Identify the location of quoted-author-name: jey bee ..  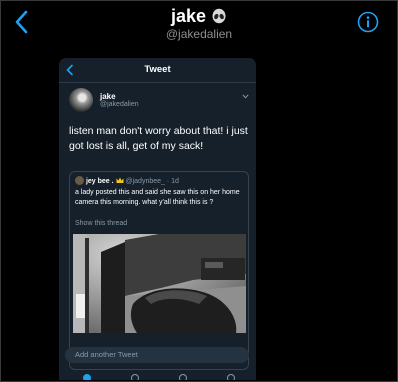
(99, 181).